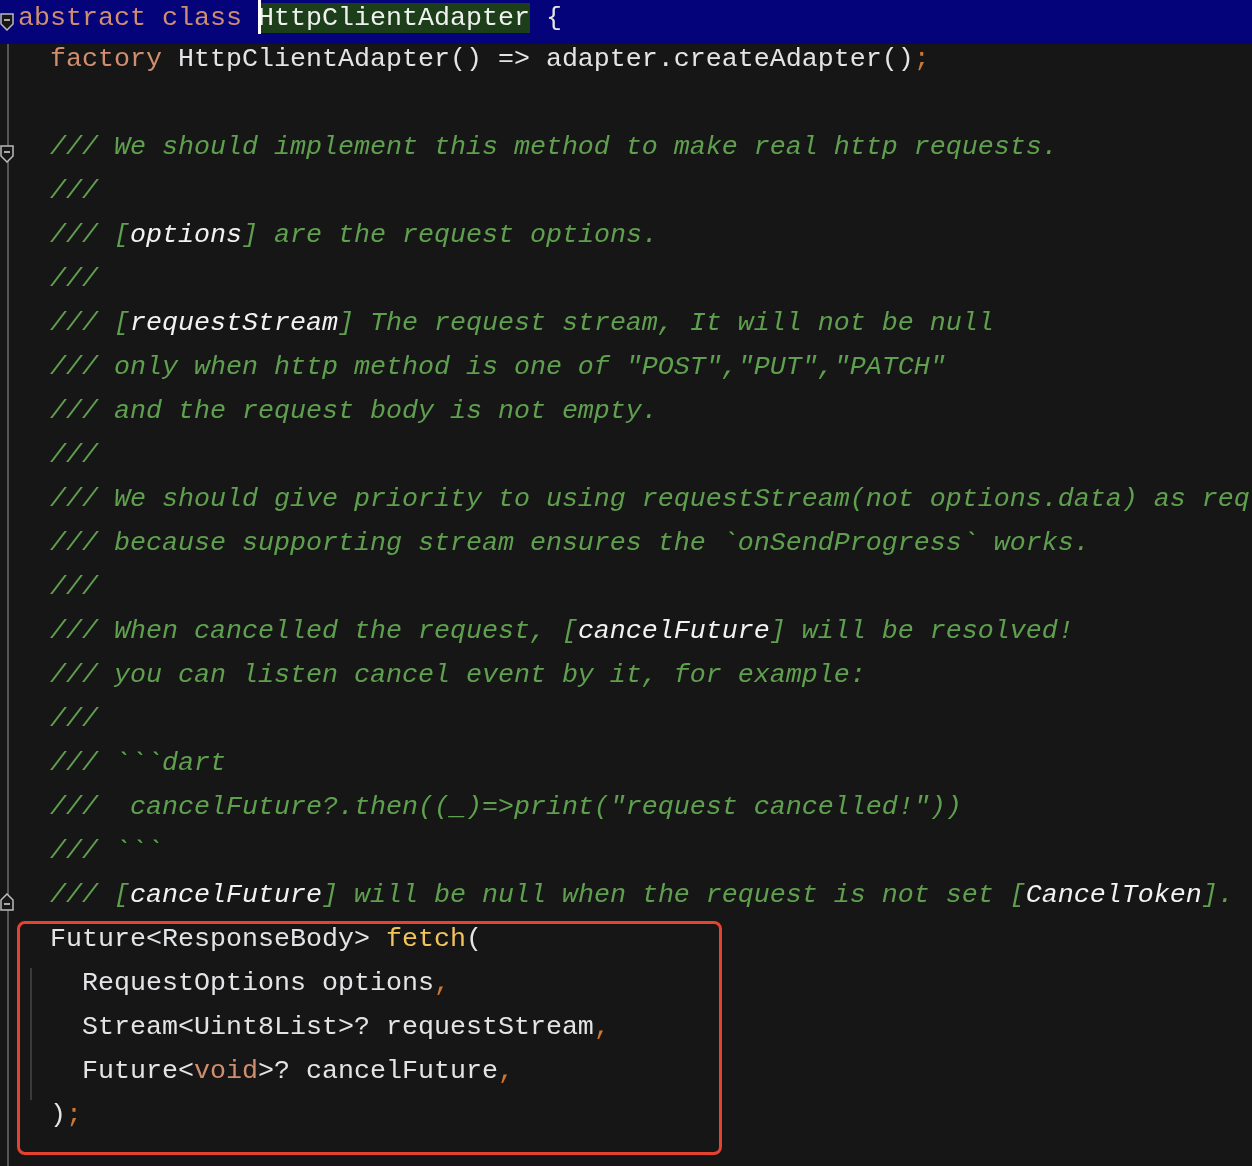  Describe the element at coordinates (458, 676) in the screenshot. I see `code-line: /// you can listen cancel event by it, for example:` at that location.